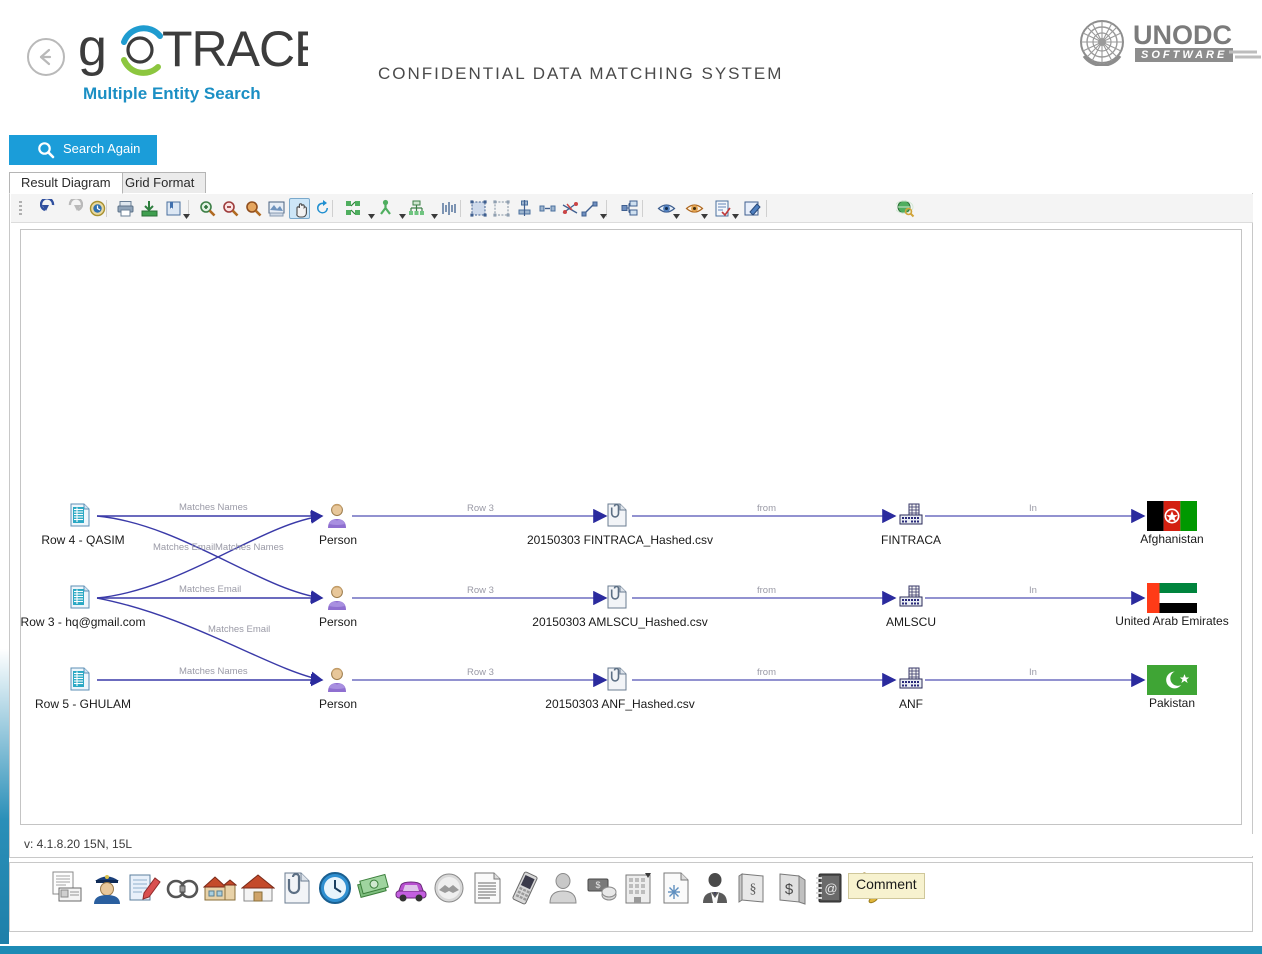 The image size is (1262, 954). I want to click on csv-file-node: 20150303 ANF_Hashed.csv, so click(620, 689).